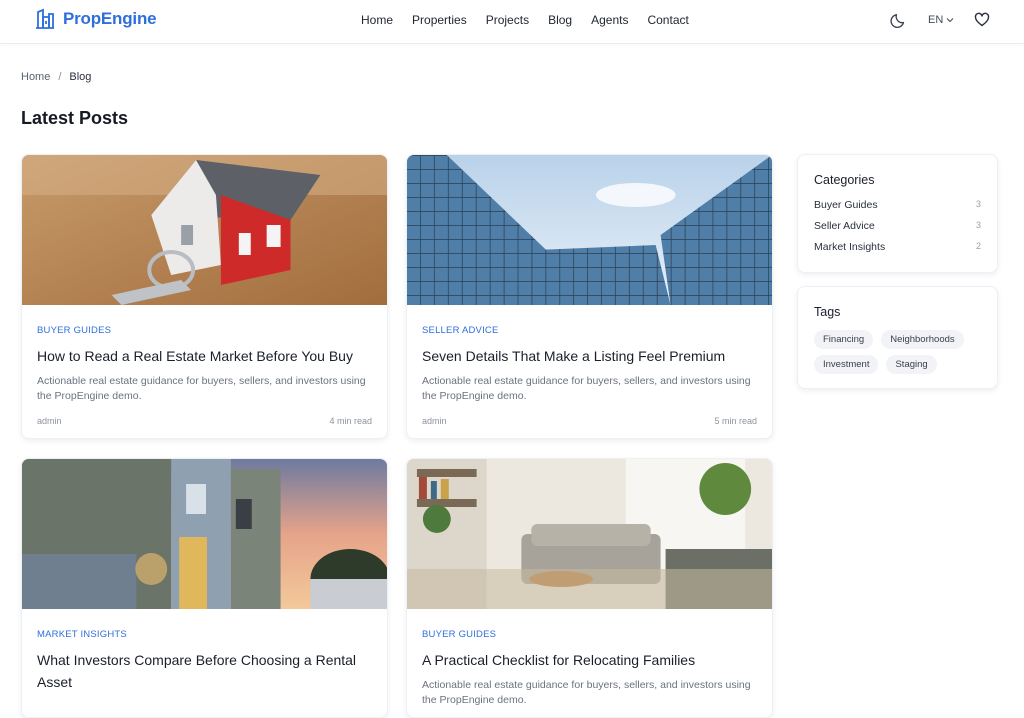 The width and height of the screenshot is (1024, 718). What do you see at coordinates (936, 20) in the screenshot?
I see `language-label: EN` at bounding box center [936, 20].